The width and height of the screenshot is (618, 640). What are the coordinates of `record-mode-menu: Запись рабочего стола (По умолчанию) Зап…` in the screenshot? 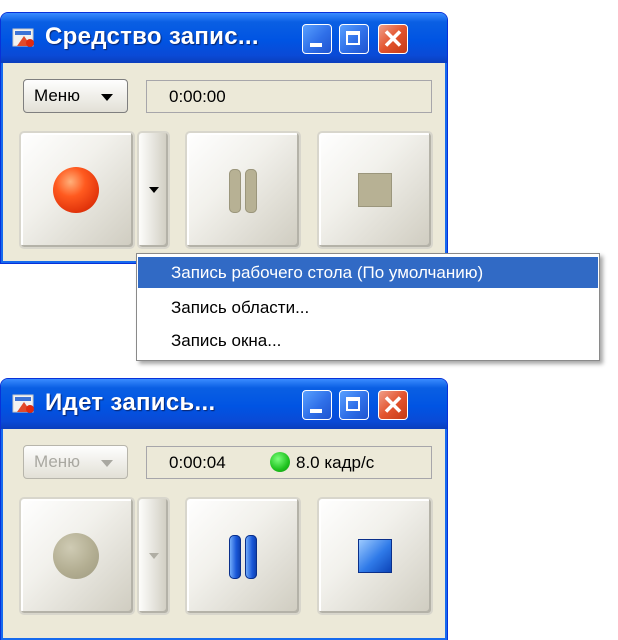 It's located at (368, 307).